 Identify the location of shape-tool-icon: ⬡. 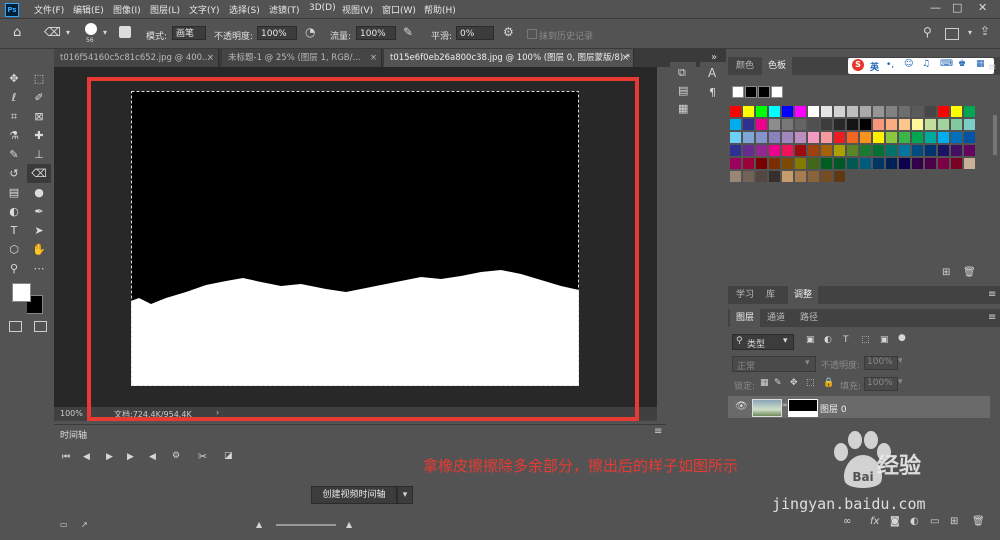
(14, 249).